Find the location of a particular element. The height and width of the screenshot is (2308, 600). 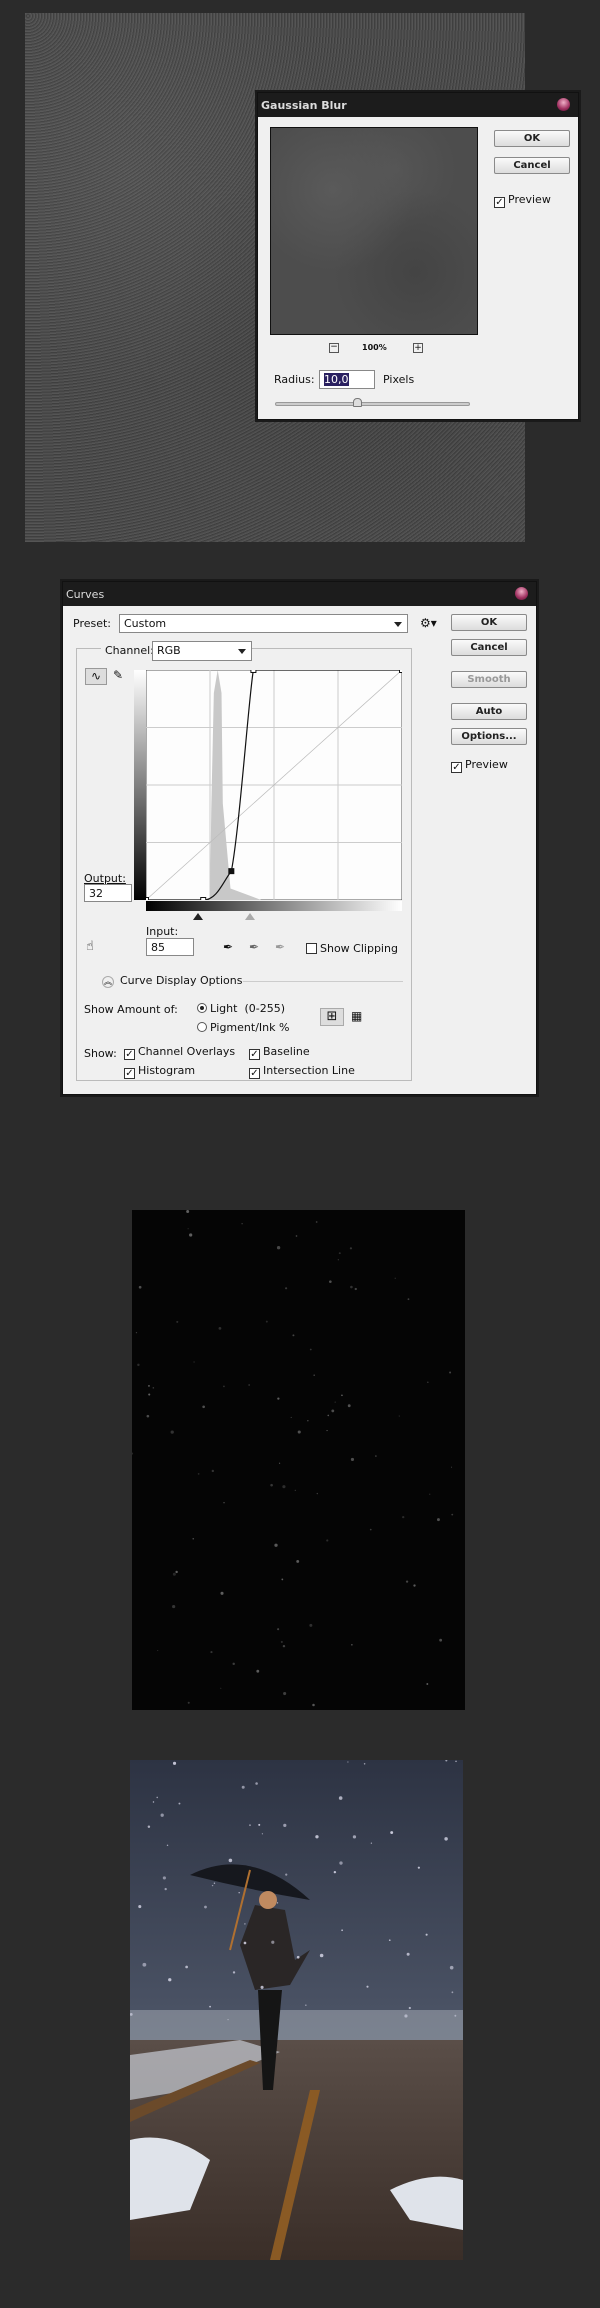

detailed-grid-icon: ▦ is located at coordinates (356, 1016).